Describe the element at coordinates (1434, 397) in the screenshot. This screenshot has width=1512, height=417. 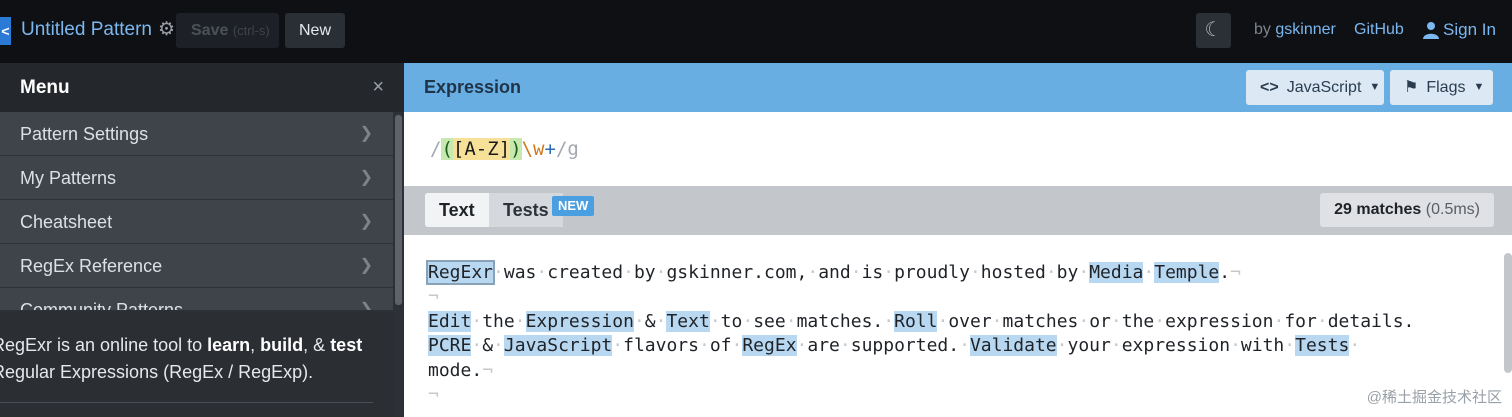
I see `watermark: @稀土掘金技术社区` at that location.